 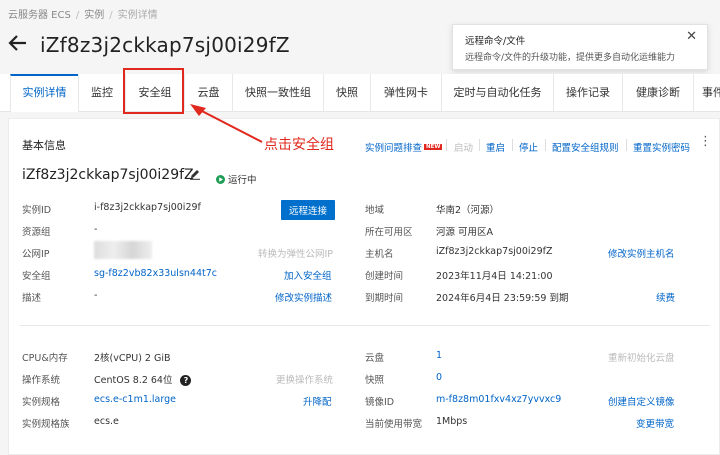 What do you see at coordinates (365, 325) in the screenshot?
I see `section-divider` at bounding box center [365, 325].